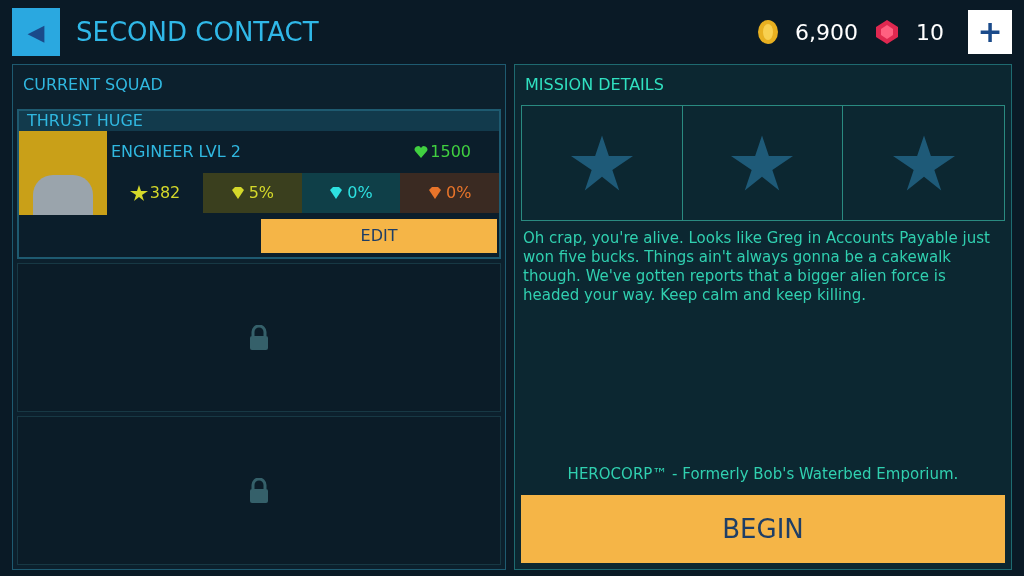 The width and height of the screenshot is (1024, 576). I want to click on health-value: 1500, so click(450, 152).